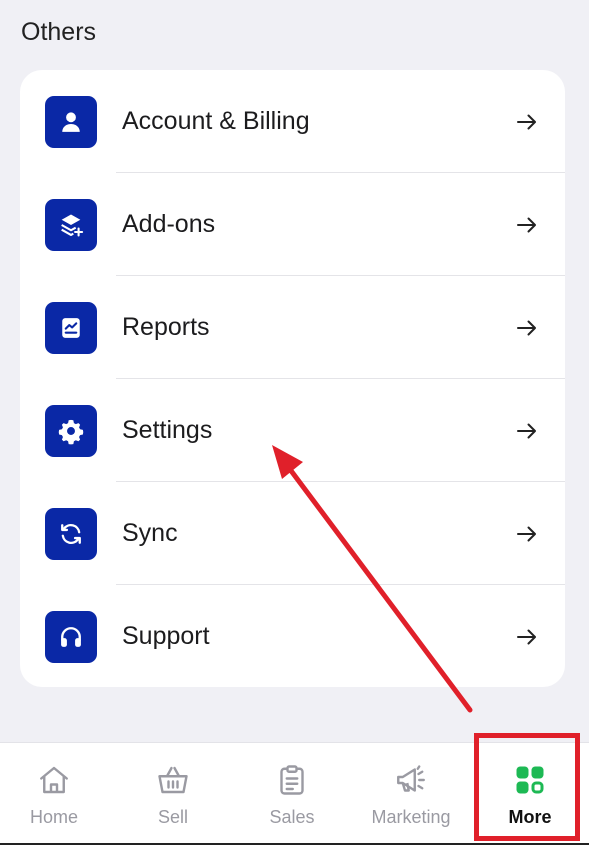 The width and height of the screenshot is (589, 845). Describe the element at coordinates (169, 224) in the screenshot. I see `menu-item-label: Add-ons` at that location.